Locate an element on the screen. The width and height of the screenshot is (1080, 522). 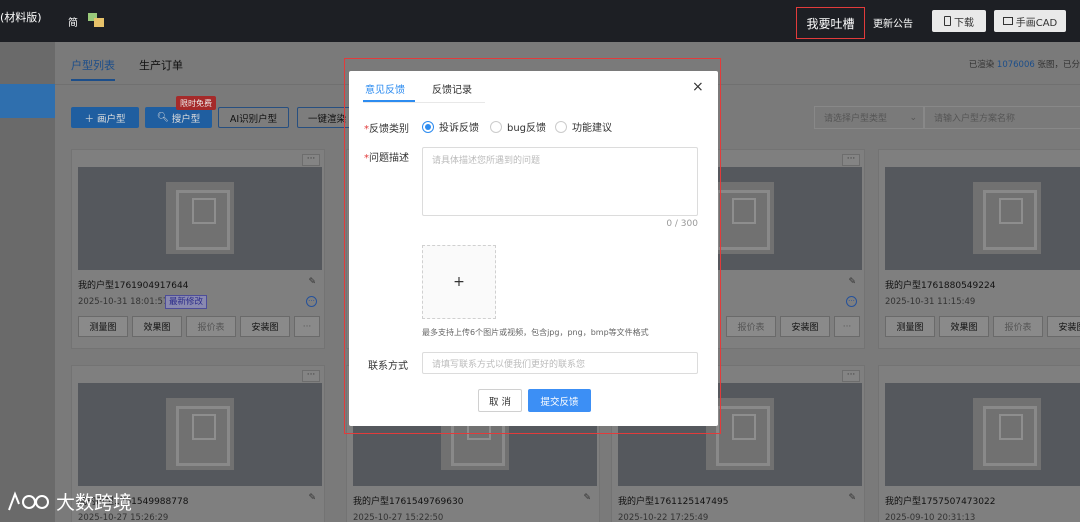
card-date: 2025-10-31 11:15:49 is located at coordinates (930, 302).